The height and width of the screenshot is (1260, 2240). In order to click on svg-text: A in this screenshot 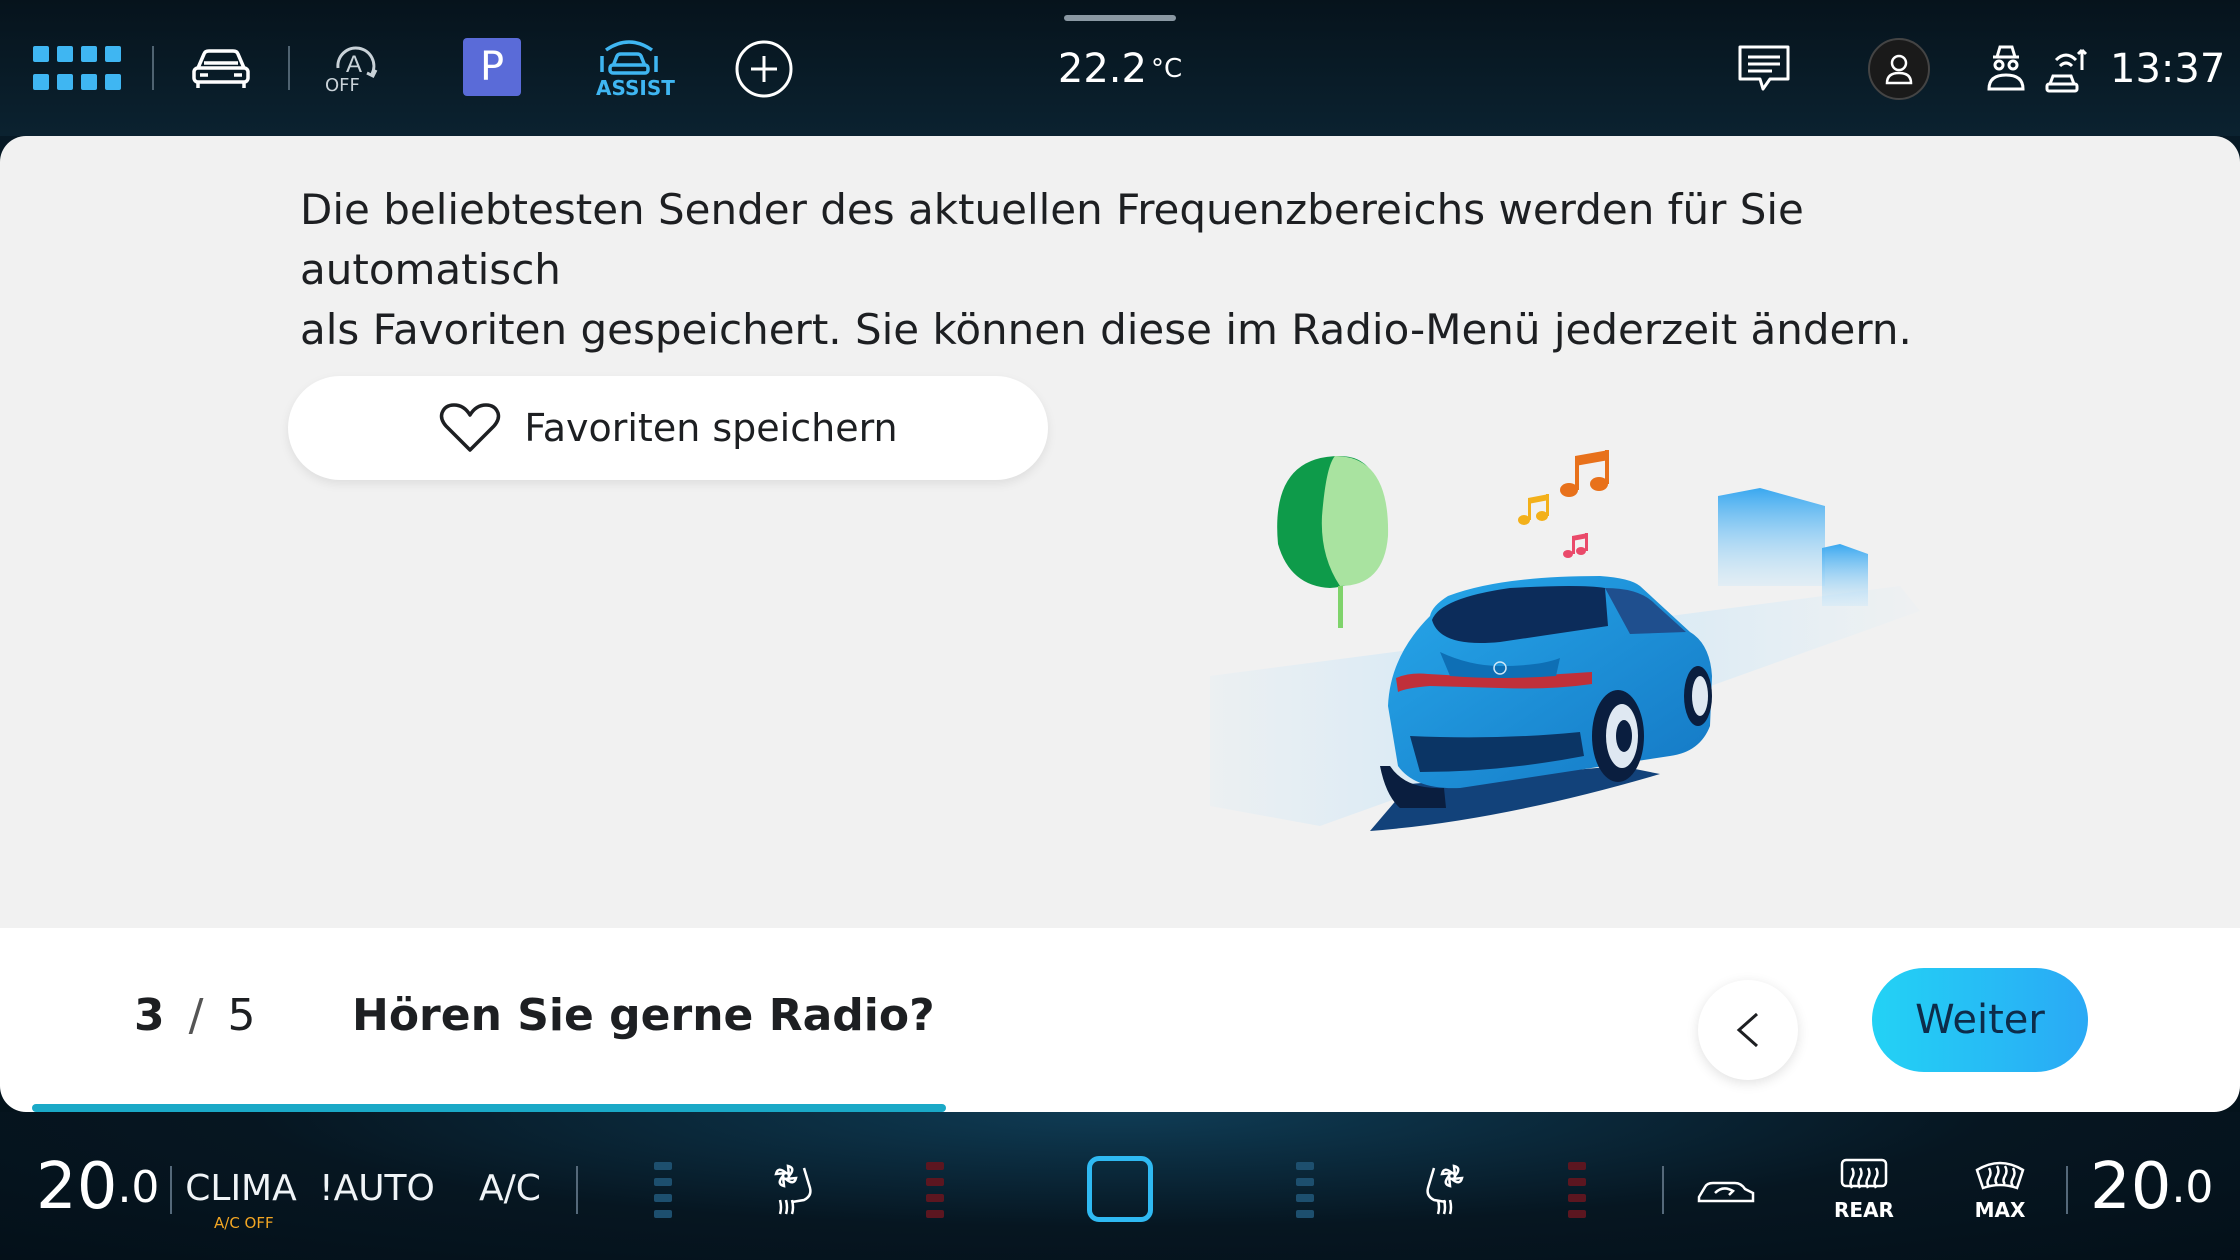, I will do `click(354, 64)`.